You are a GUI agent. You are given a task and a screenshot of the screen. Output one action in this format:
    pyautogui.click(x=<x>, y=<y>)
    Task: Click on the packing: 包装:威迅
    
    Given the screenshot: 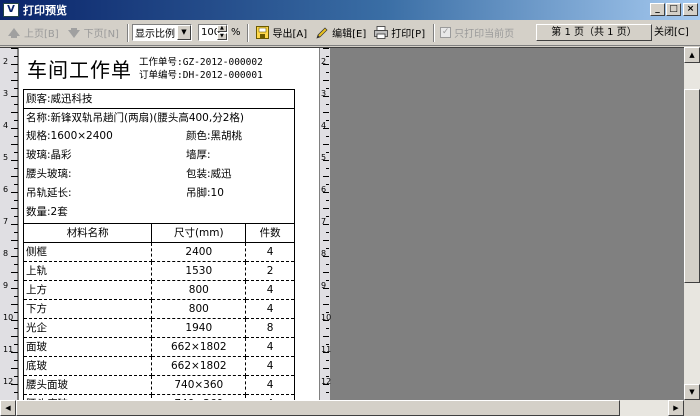 What is the action you would take?
    pyautogui.click(x=209, y=174)
    